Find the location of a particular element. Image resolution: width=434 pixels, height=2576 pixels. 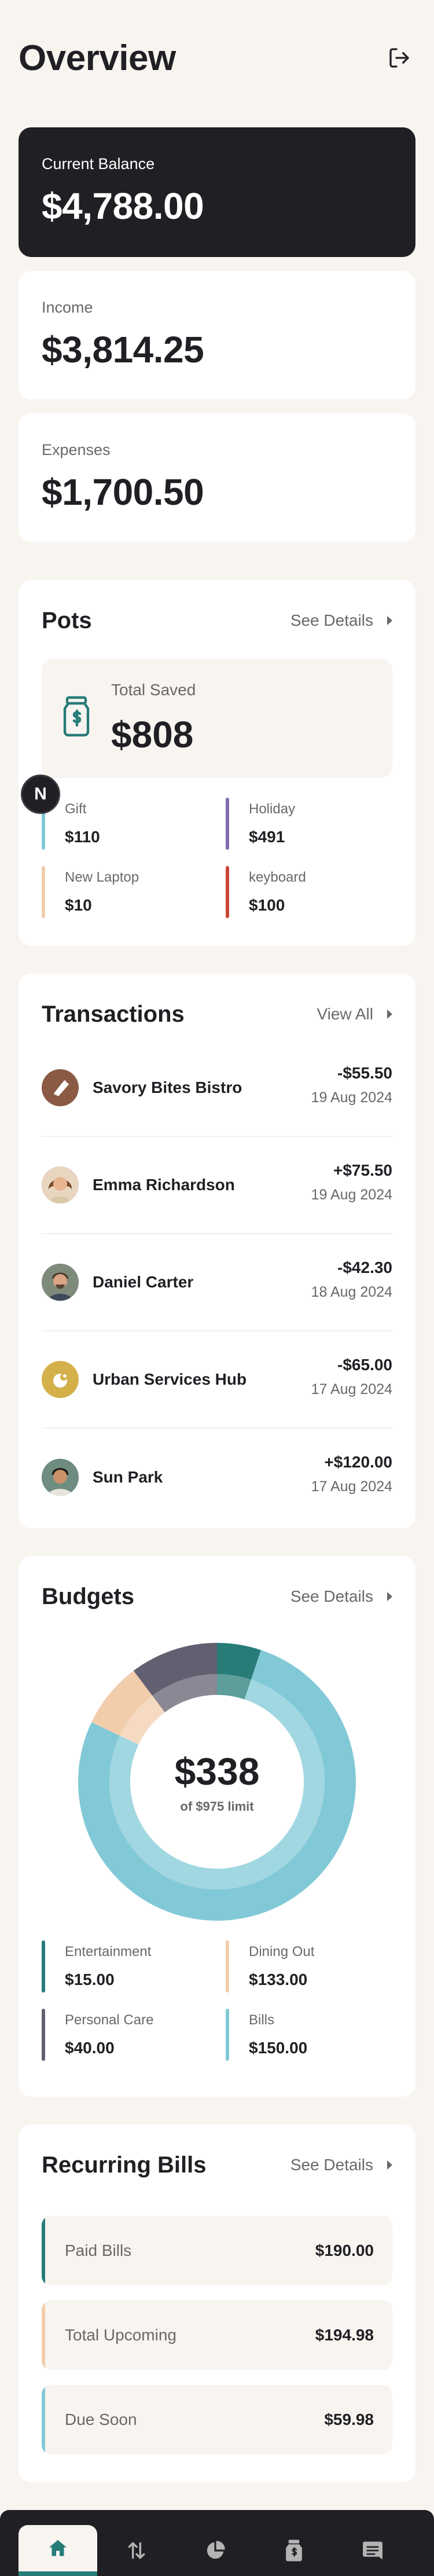

transactions-icon is located at coordinates (136, 2550).